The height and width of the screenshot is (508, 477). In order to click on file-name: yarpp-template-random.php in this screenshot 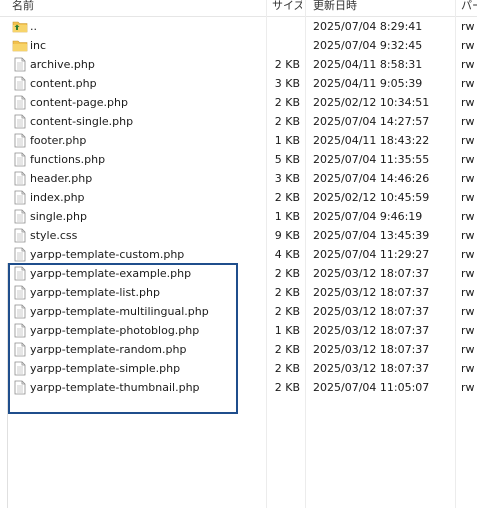, I will do `click(108, 349)`.